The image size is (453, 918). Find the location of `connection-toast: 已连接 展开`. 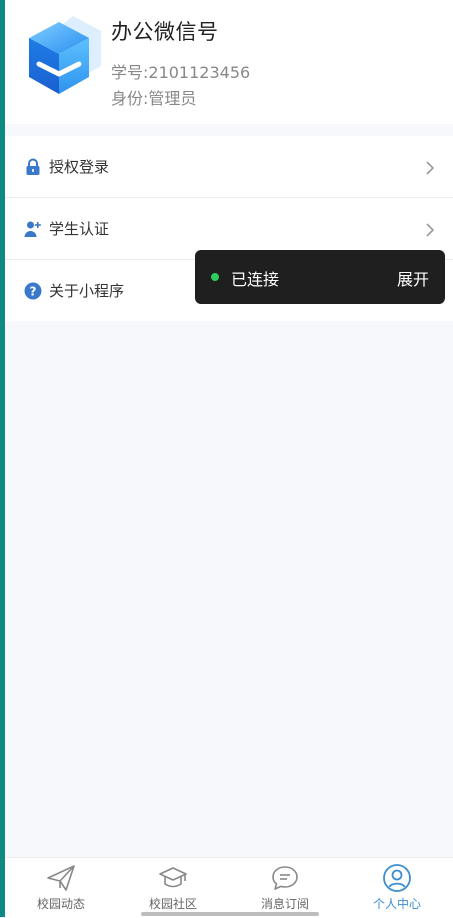

connection-toast: 已连接 展开 is located at coordinates (320, 277).